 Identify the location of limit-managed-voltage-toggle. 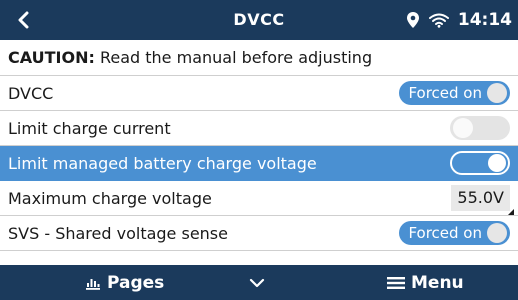
(480, 163).